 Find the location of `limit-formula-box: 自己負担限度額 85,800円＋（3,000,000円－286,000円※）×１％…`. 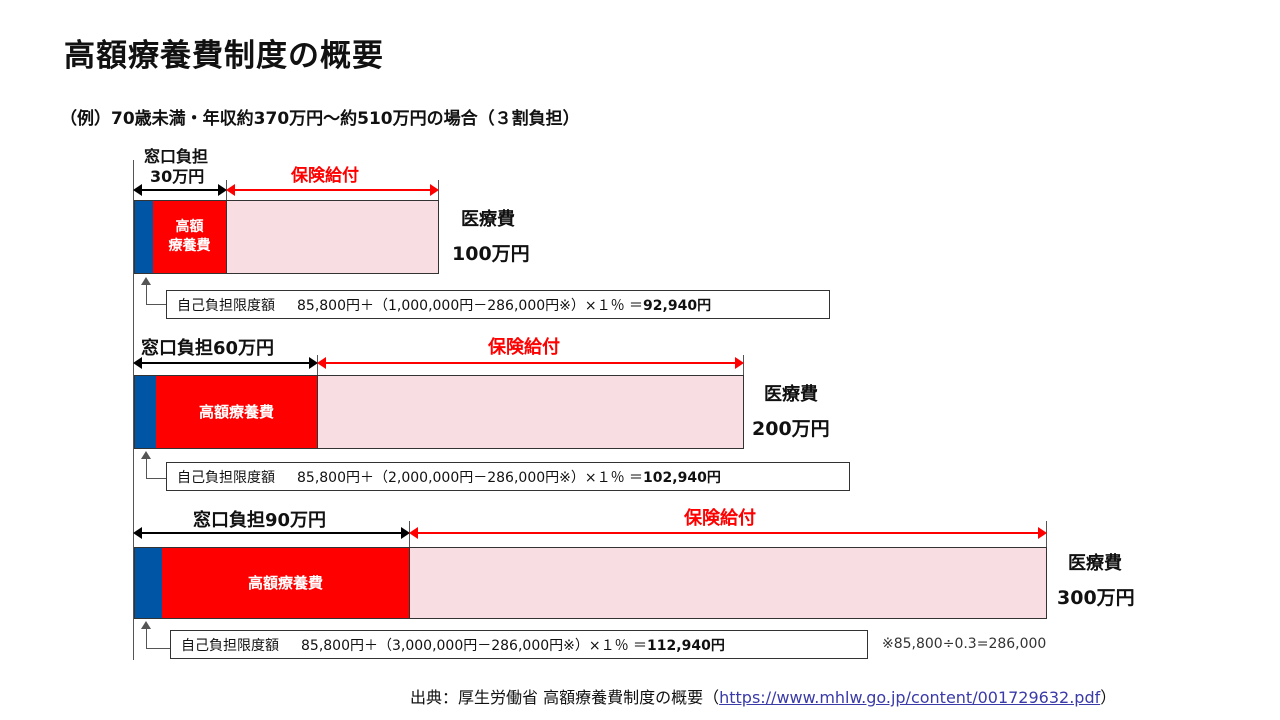

limit-formula-box: 自己負担限度額 85,800円＋（3,000,000円－286,000円※）×１％… is located at coordinates (519, 644).